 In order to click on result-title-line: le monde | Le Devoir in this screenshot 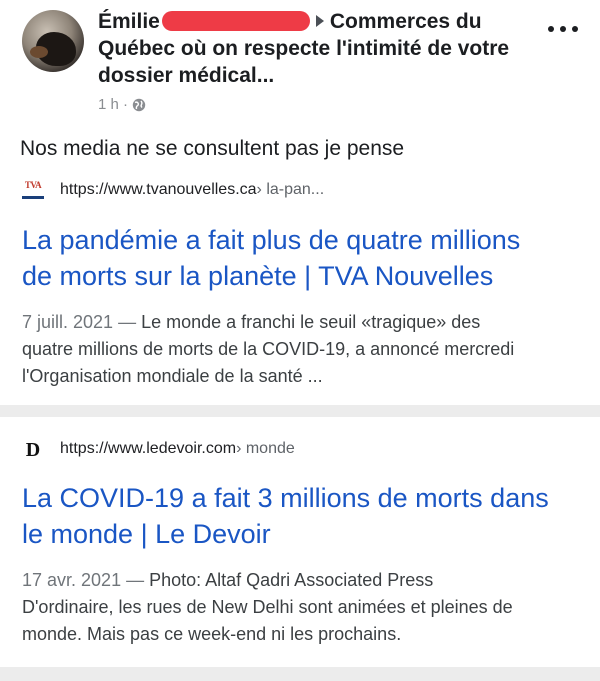, I will do `click(146, 534)`.